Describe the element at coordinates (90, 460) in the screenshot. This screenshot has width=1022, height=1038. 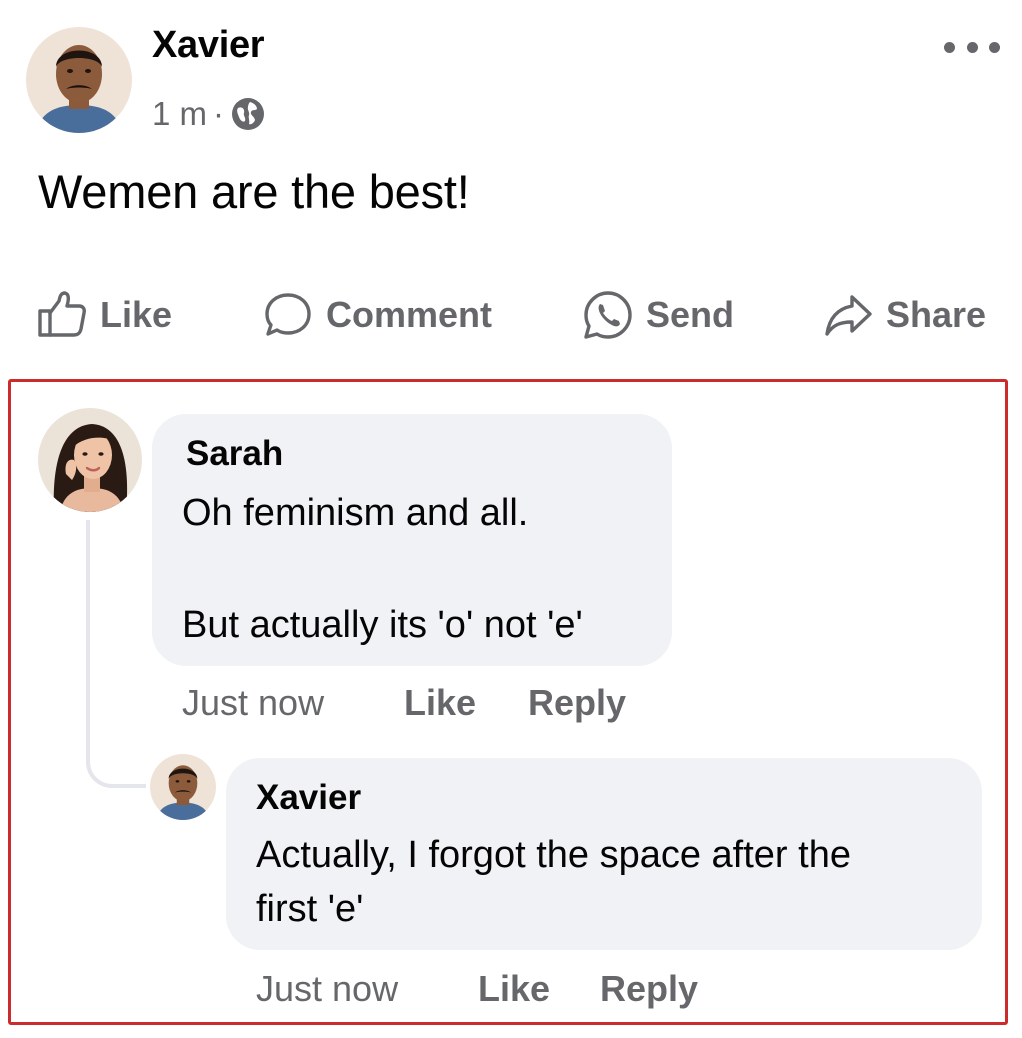
I see `commenter-avatar-sarah` at that location.